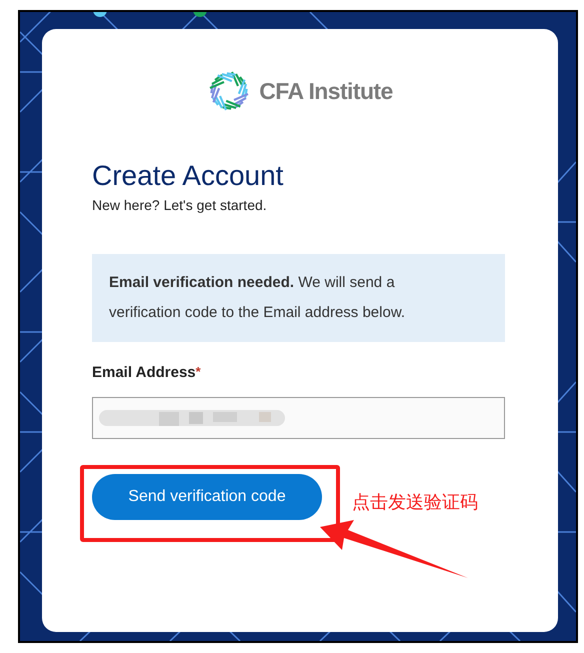 The width and height of the screenshot is (584, 653). Describe the element at coordinates (395, 550) in the screenshot. I see `arrow-icon` at that location.